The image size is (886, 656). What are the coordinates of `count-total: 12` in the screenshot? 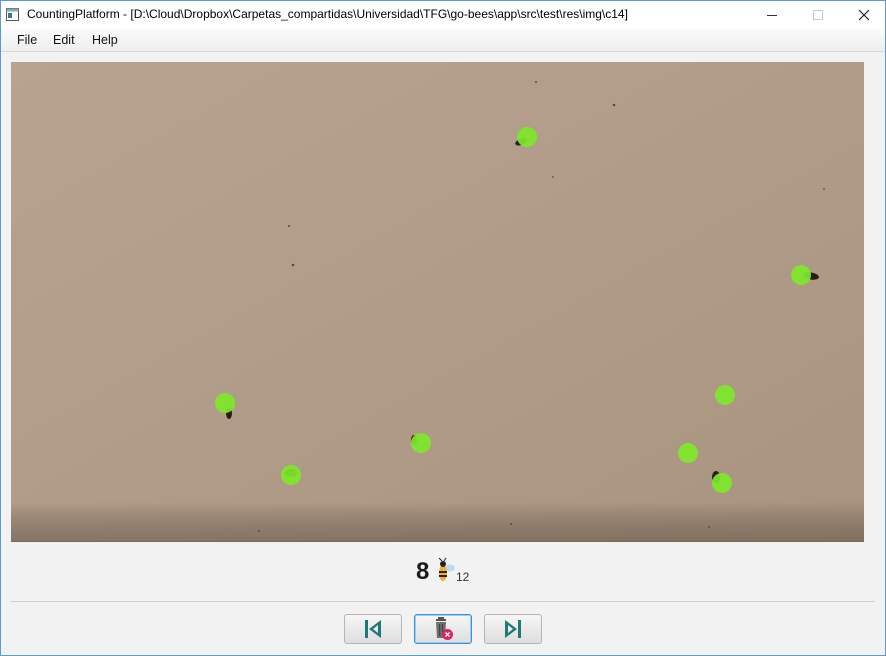 It's located at (463, 577).